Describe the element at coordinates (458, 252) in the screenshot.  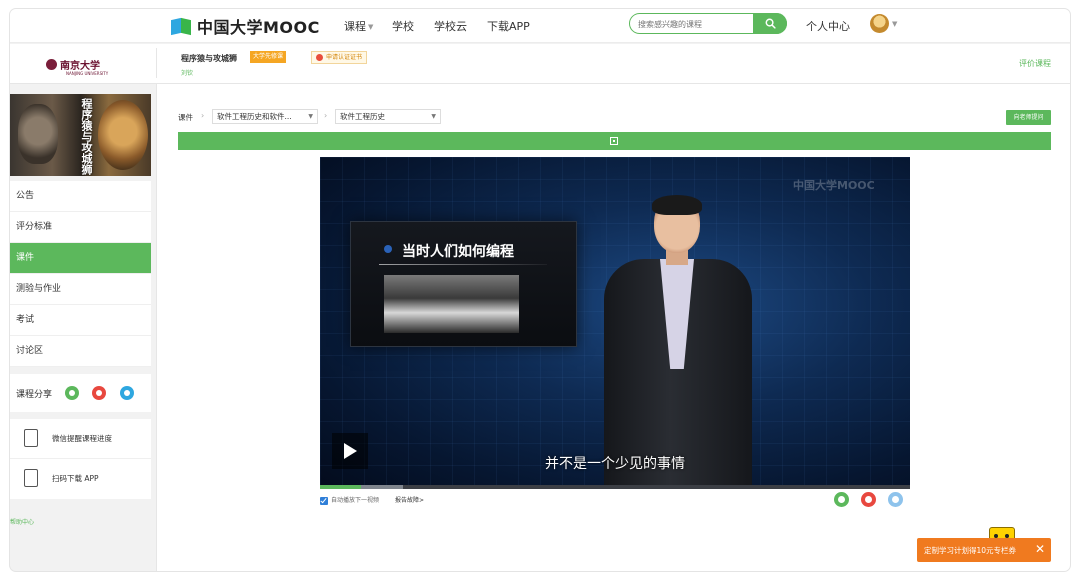
I see `slide-title: 当时人们如何编程` at that location.